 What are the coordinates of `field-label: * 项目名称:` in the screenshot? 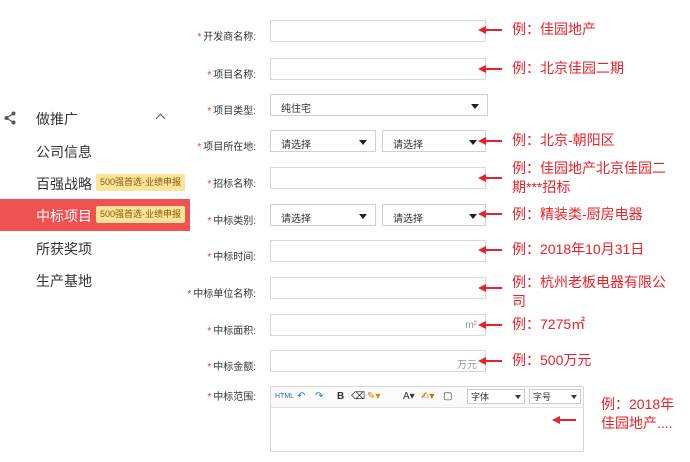 It's located at (231, 75).